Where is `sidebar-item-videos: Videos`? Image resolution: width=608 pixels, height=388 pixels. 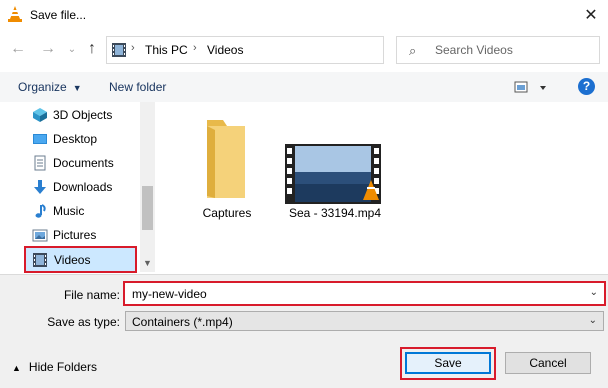
sidebar-item-videos: Videos is located at coordinates (80, 259).